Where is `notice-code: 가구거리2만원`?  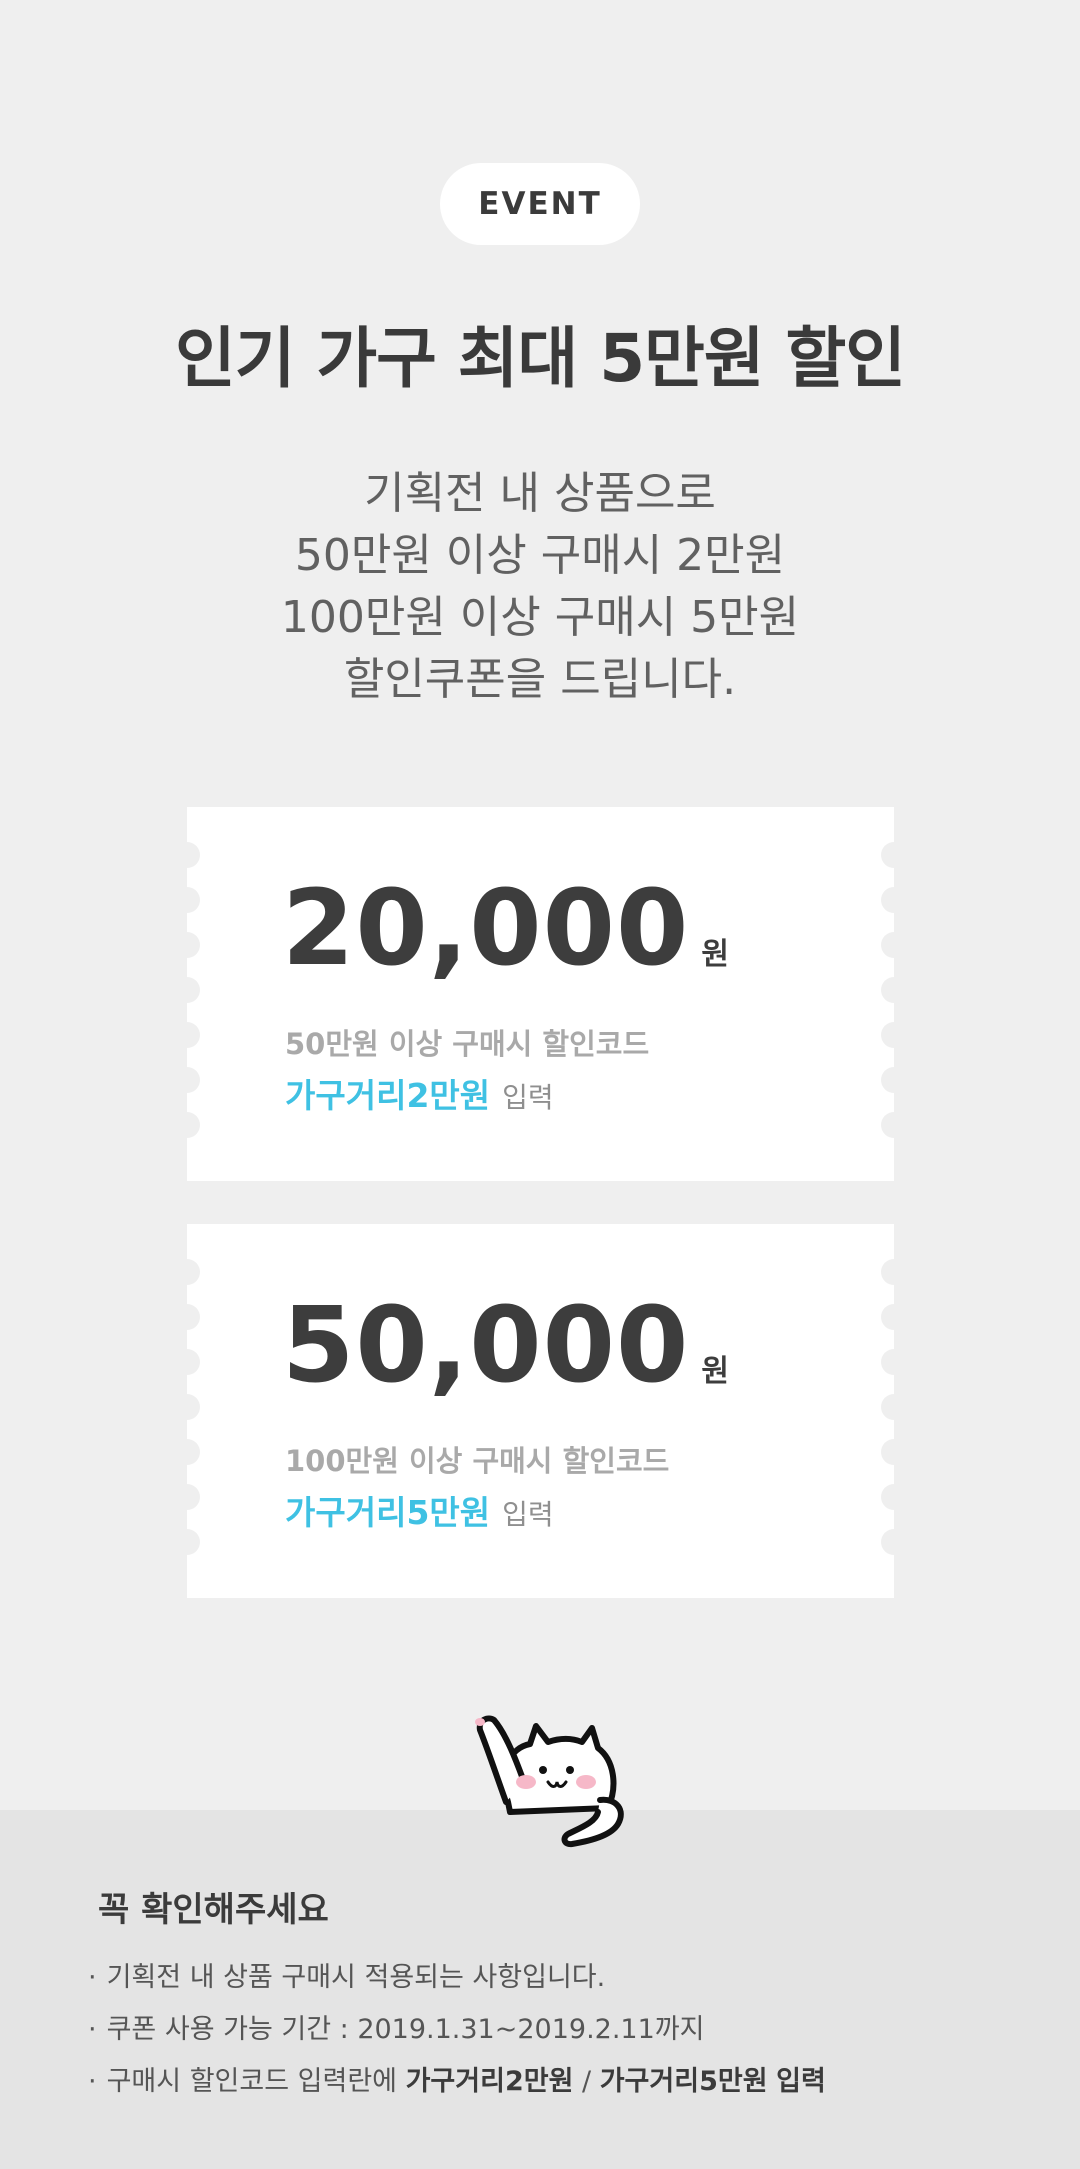 notice-code: 가구거리2만원 is located at coordinates (489, 2081).